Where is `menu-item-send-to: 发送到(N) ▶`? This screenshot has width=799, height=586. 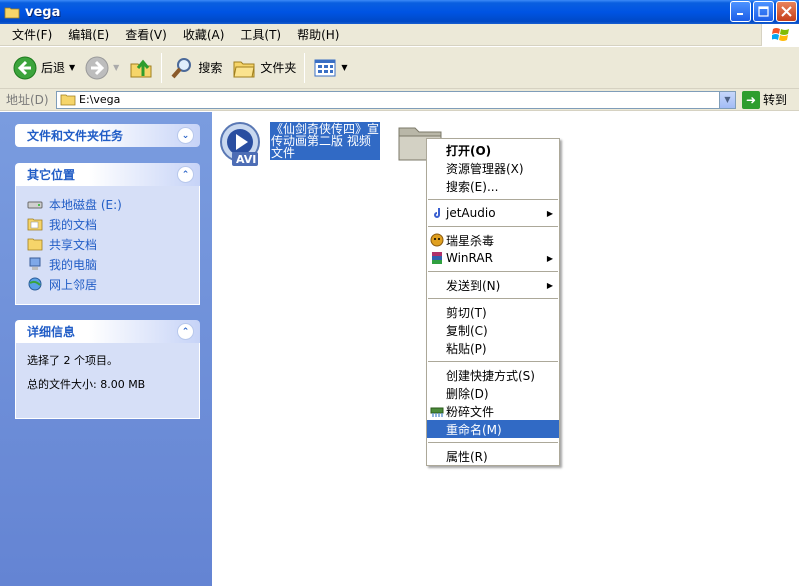
menu-item-send-to: 发送到(N) ▶ is located at coordinates (493, 285).